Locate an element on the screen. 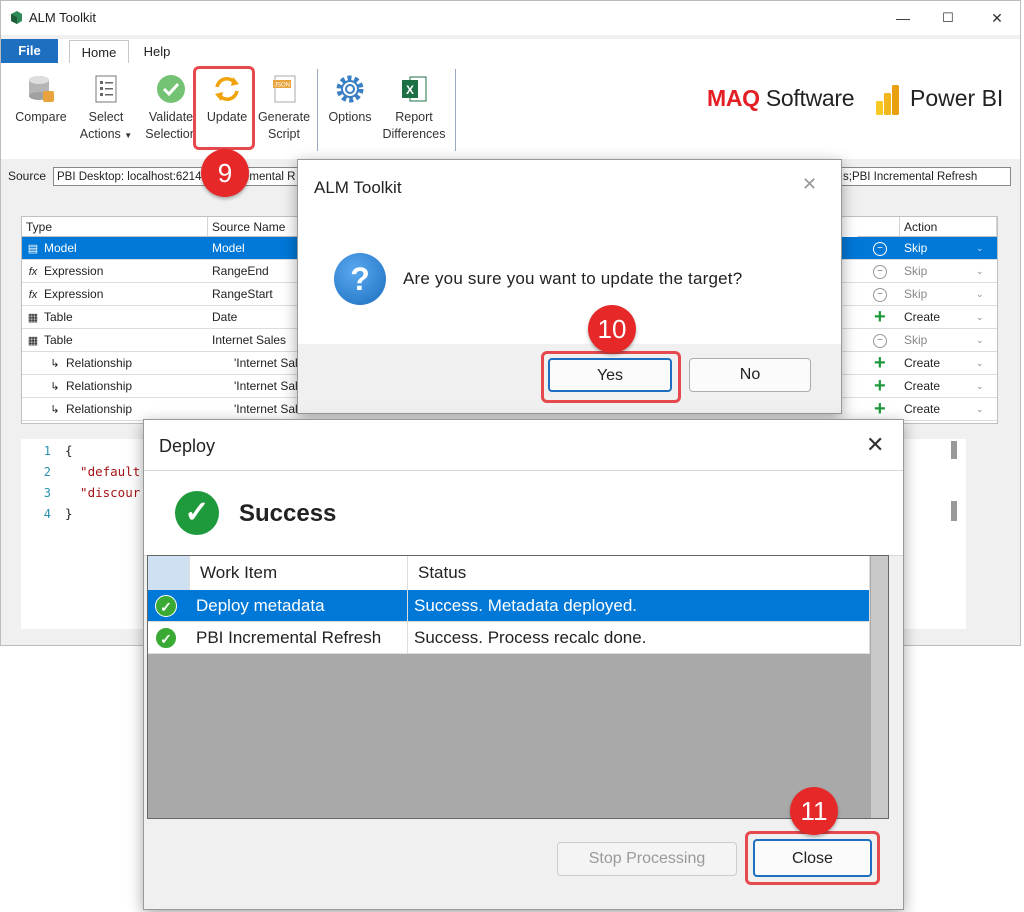 This screenshot has width=1024, height=912. skip-icon: − is located at coordinates (880, 295).